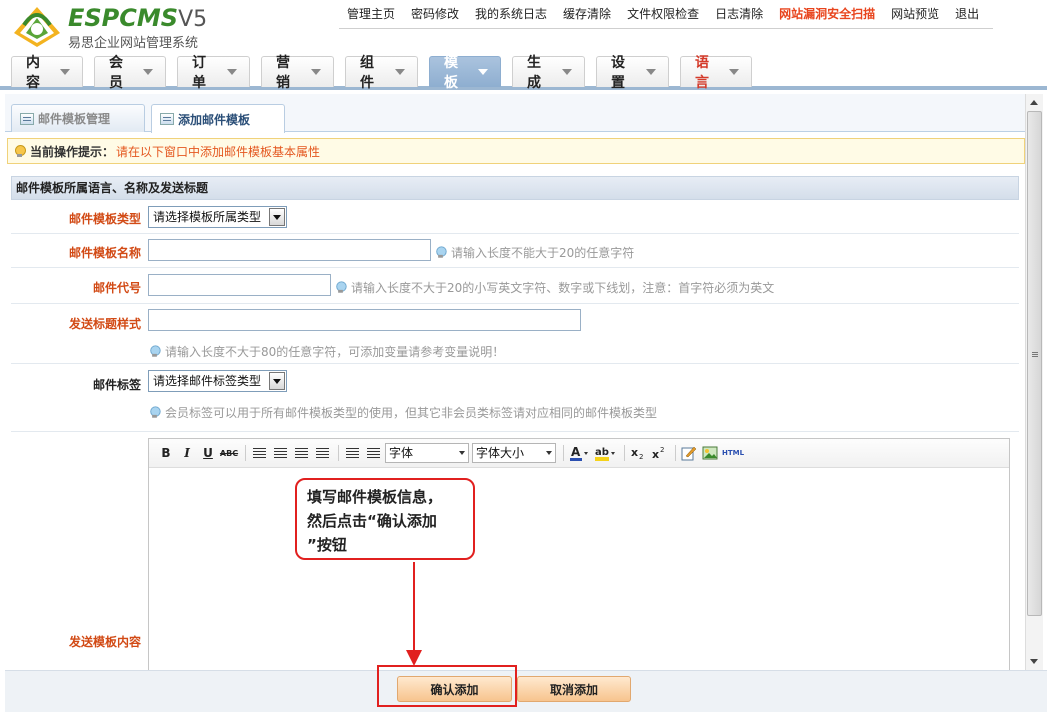  What do you see at coordinates (574, 689) in the screenshot?
I see `cancel-add-button: 取消添加` at bounding box center [574, 689].